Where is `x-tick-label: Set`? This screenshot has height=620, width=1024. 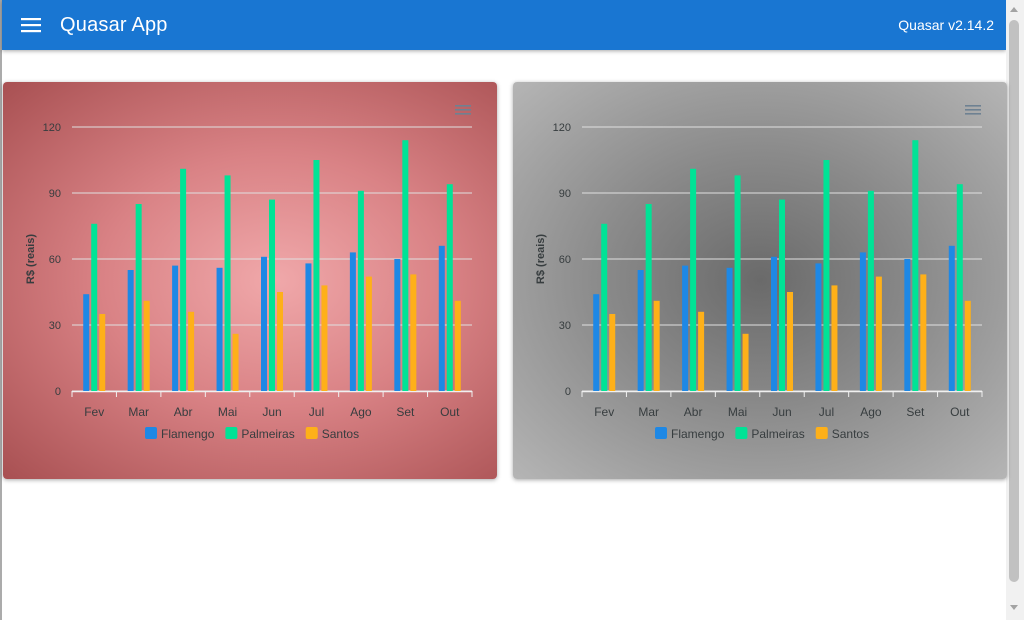
x-tick-label: Set is located at coordinates (915, 412).